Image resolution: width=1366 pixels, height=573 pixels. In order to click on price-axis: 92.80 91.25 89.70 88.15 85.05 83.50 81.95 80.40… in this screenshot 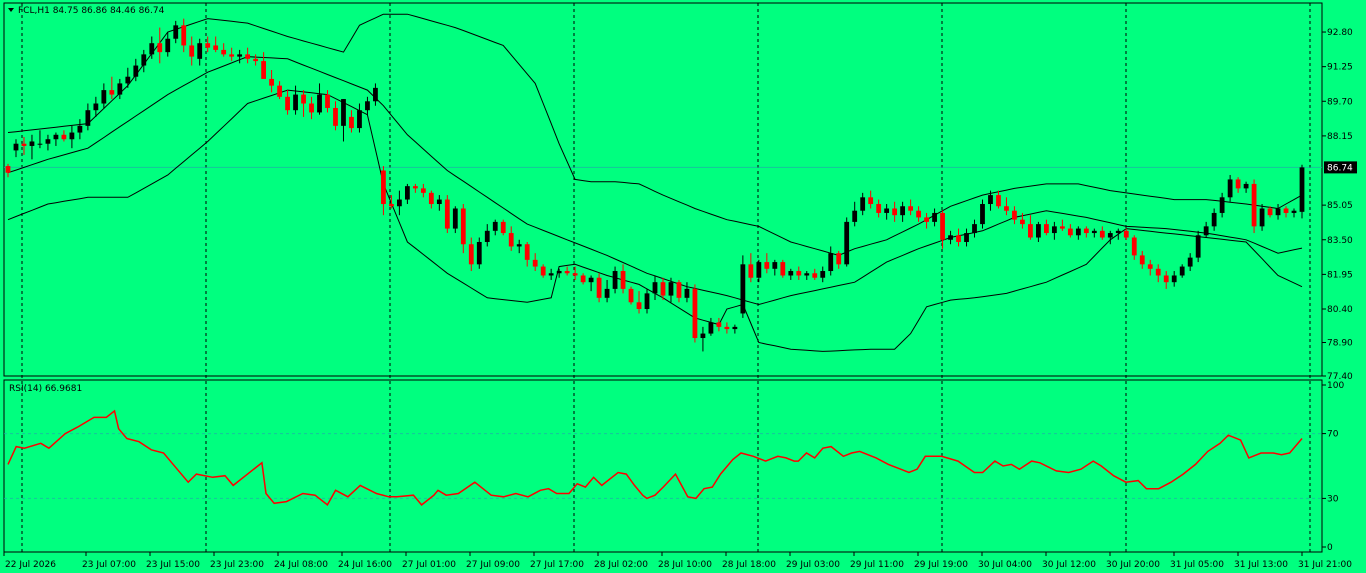, I will do `click(1337, 205)`.